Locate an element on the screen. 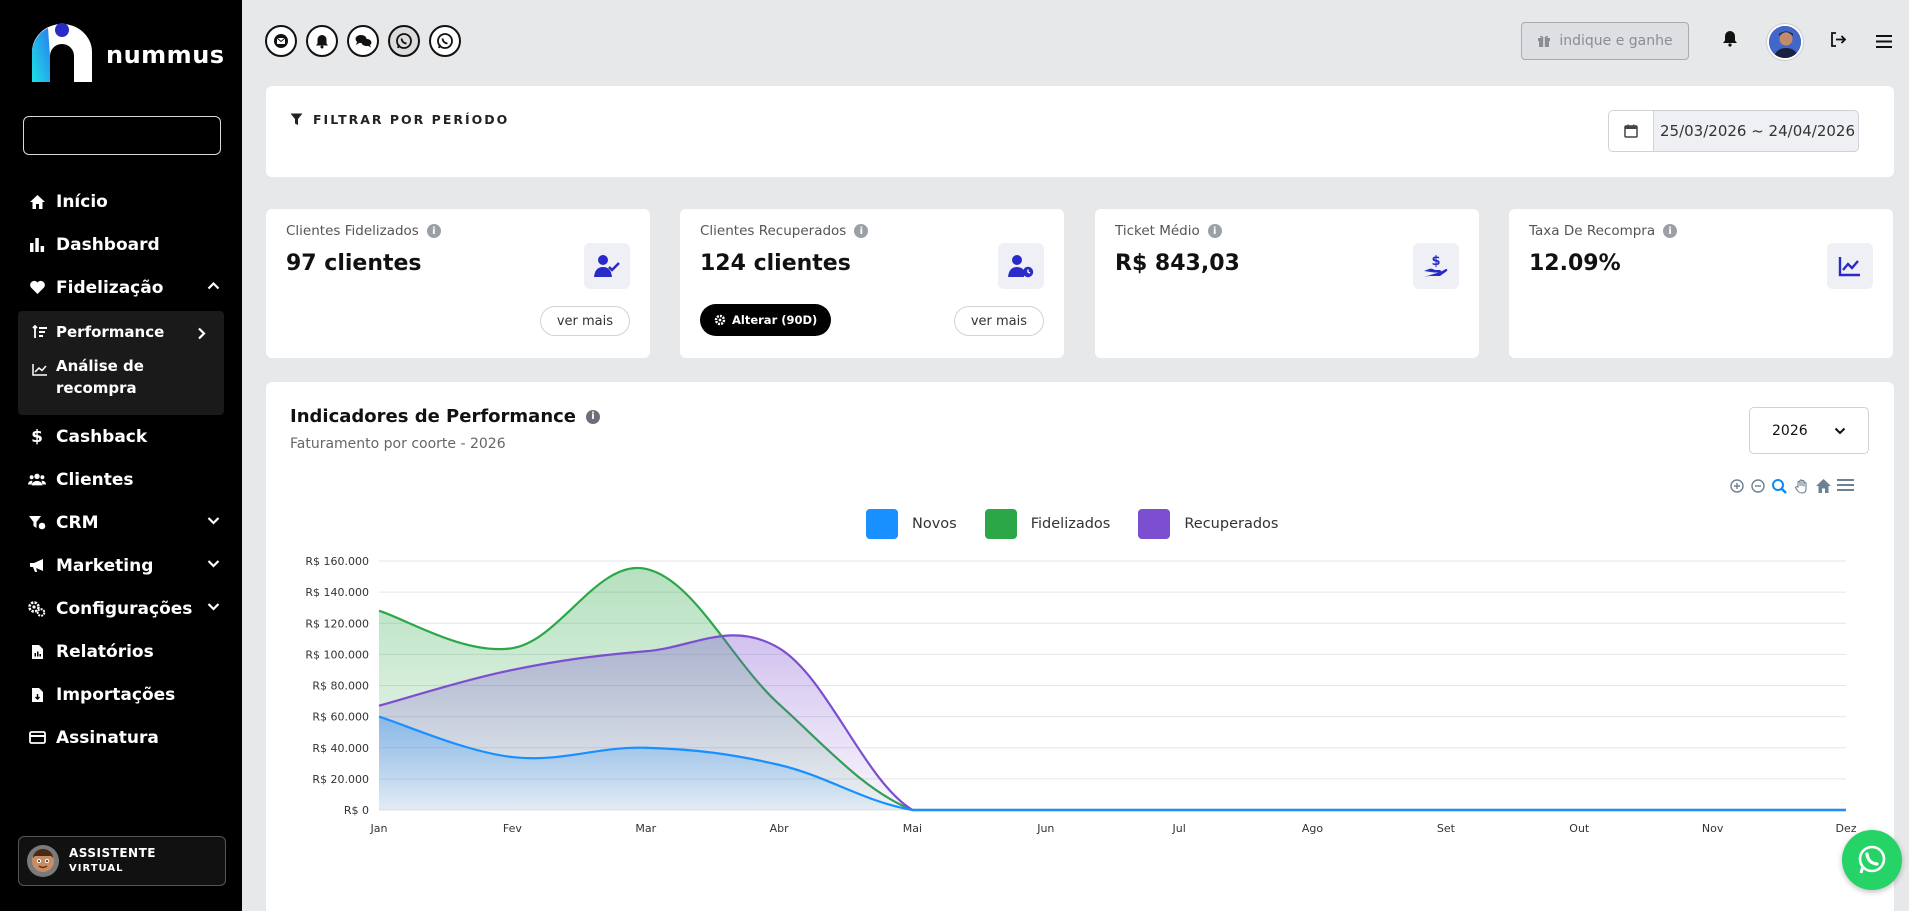 The width and height of the screenshot is (1909, 911). menu-button is located at coordinates (1884, 42).